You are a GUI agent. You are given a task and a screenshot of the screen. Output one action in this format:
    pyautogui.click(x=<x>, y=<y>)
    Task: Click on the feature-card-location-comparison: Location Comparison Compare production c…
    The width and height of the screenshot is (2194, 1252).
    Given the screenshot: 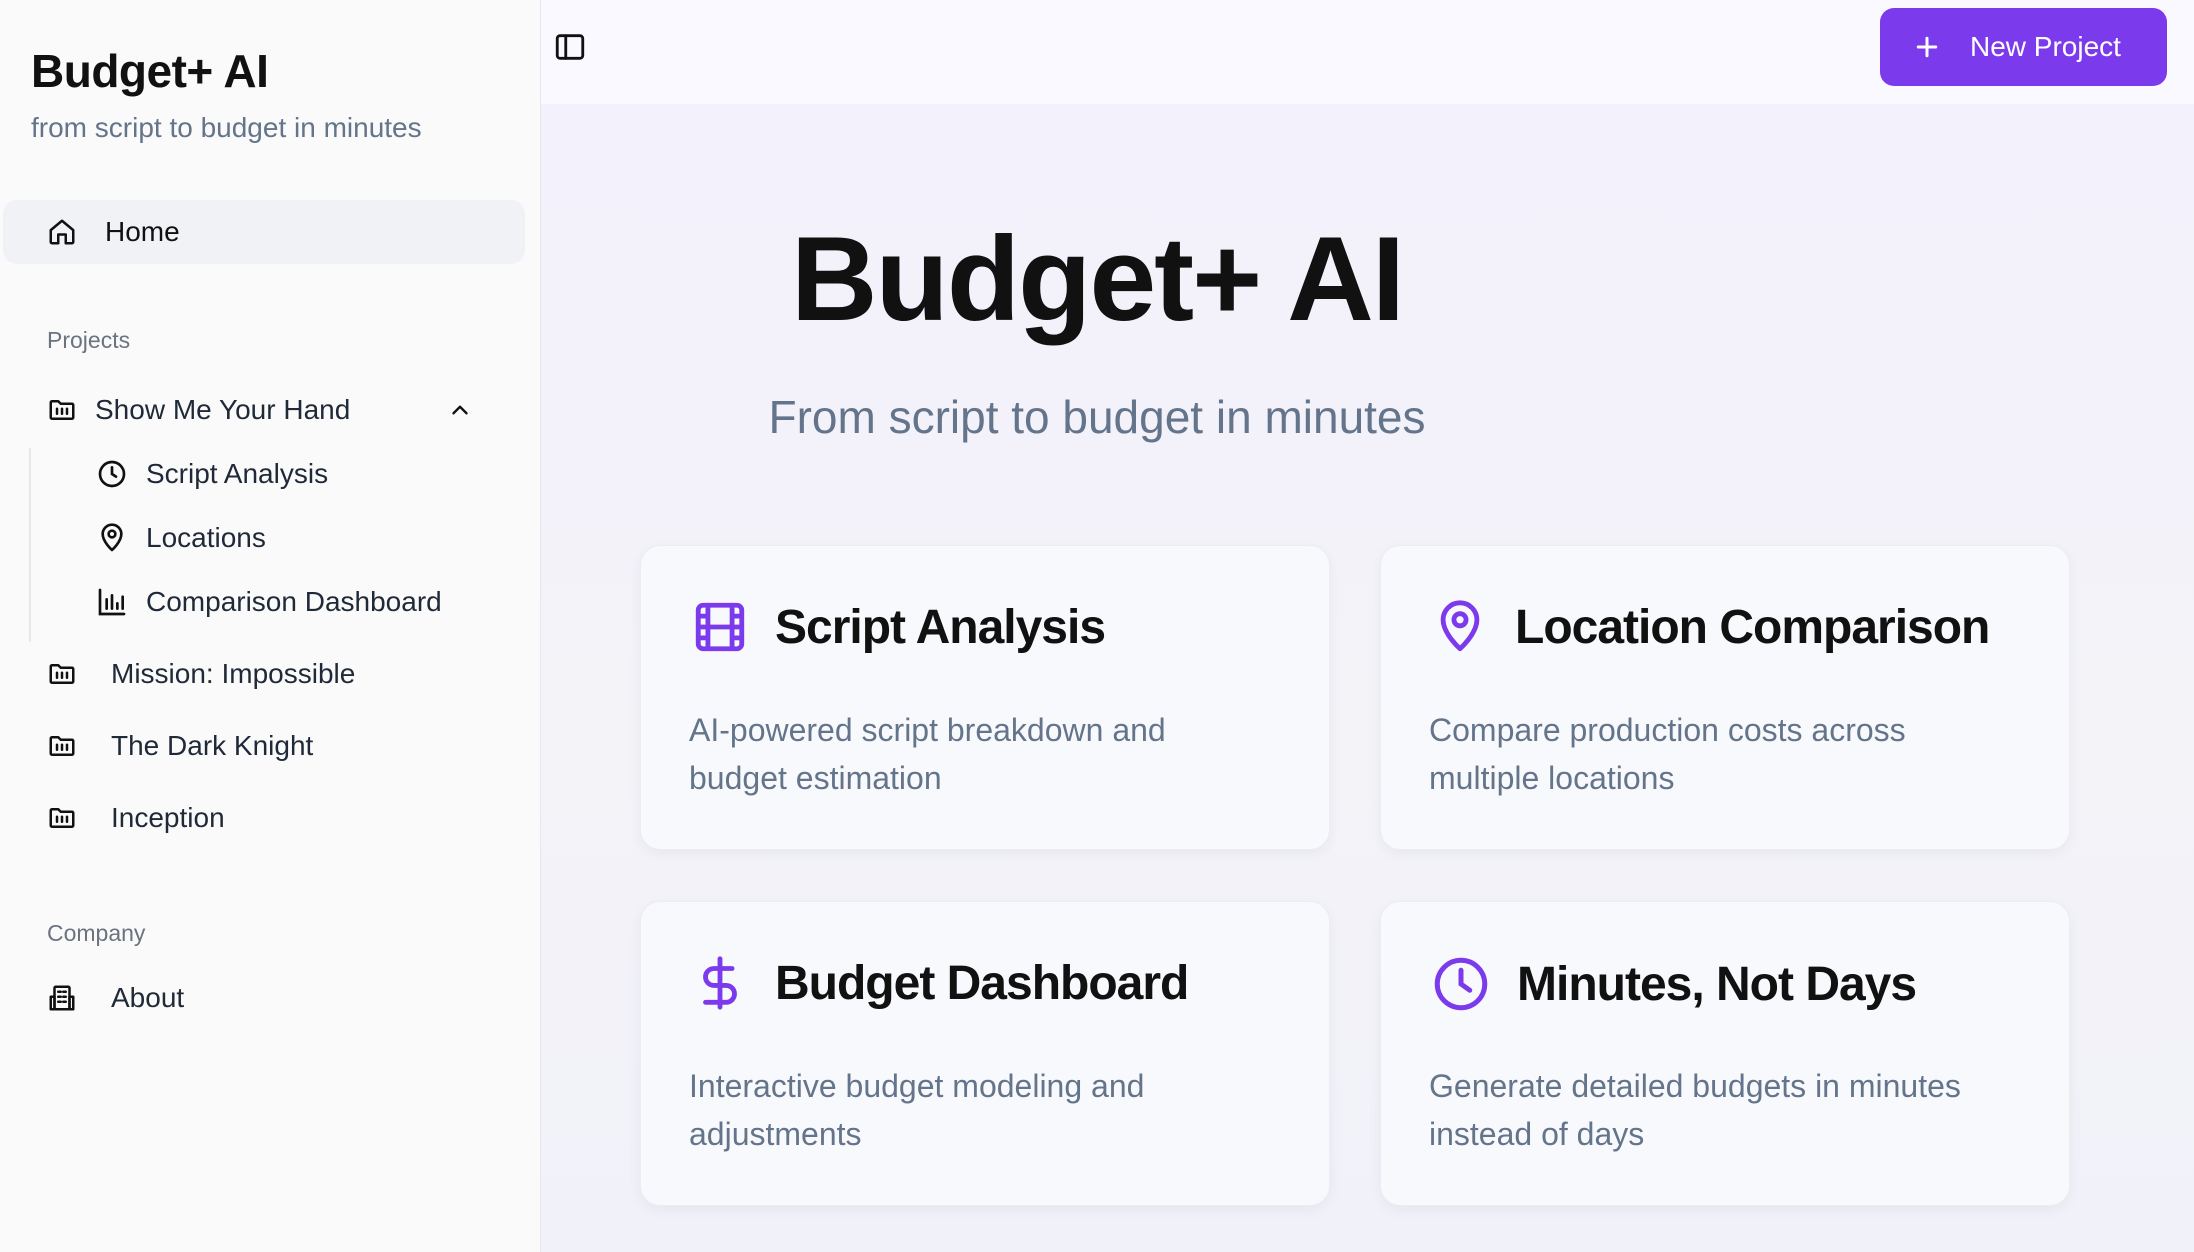 What is the action you would take?
    pyautogui.click(x=1725, y=697)
    